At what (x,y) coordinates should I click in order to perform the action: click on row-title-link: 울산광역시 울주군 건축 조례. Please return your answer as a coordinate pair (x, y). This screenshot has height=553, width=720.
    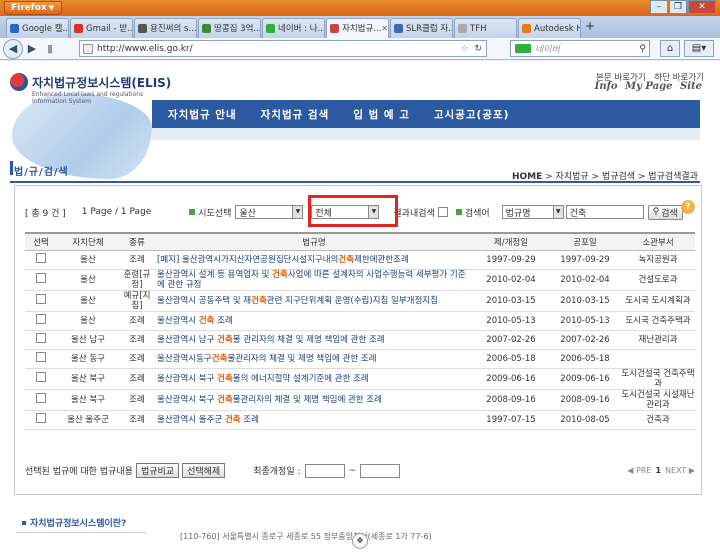
    Looking at the image, I should click on (314, 420).